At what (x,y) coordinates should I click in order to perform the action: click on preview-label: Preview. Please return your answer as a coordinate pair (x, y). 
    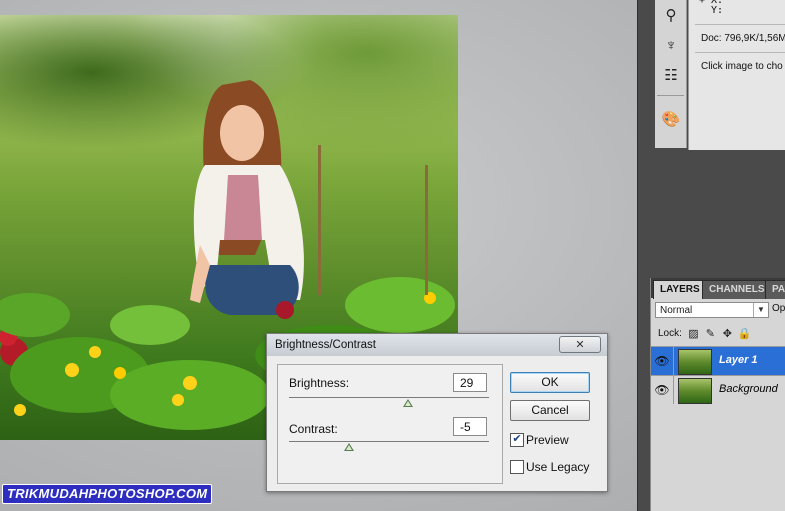
    Looking at the image, I should click on (547, 440).